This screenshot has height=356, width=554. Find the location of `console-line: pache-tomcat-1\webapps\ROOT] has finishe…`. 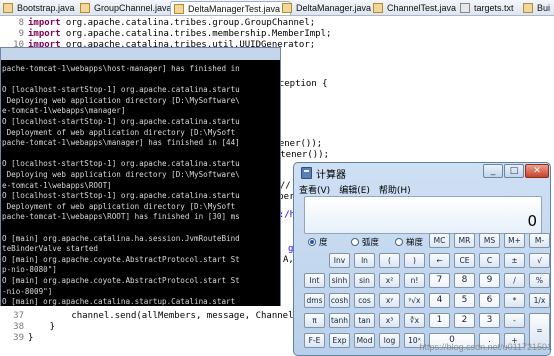

console-line: pache-tomcat-1\webapps\ROOT] has finishe… is located at coordinates (121, 217).